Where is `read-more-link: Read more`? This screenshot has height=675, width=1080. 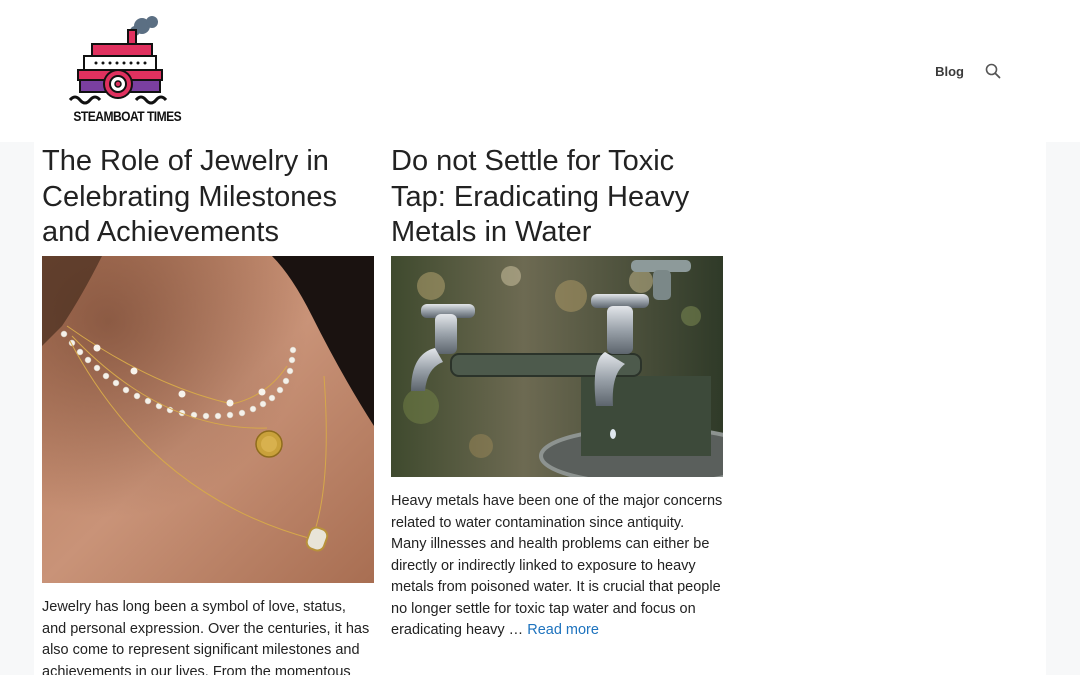 read-more-link: Read more is located at coordinates (563, 630).